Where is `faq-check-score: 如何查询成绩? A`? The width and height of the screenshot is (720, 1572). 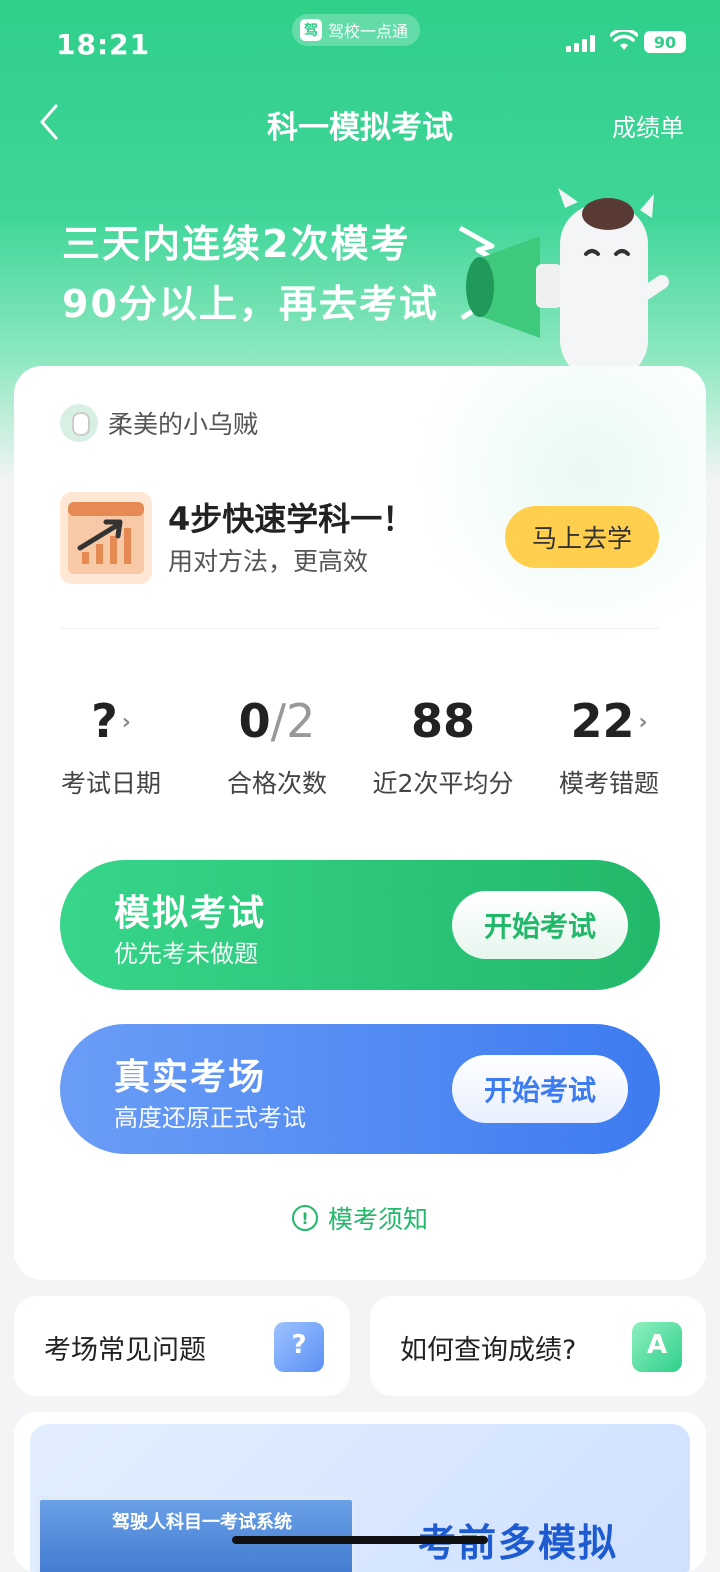
faq-check-score: 如何查询成绩? A is located at coordinates (538, 1346).